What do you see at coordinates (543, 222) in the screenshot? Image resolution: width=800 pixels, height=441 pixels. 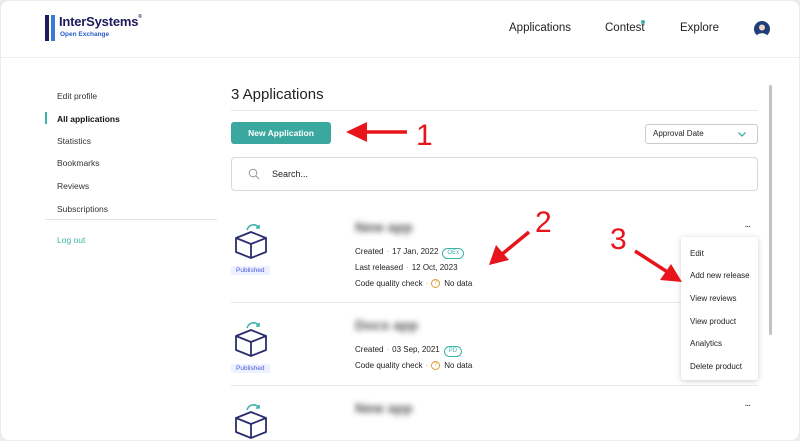 I see `annotation-number-2: 2` at bounding box center [543, 222].